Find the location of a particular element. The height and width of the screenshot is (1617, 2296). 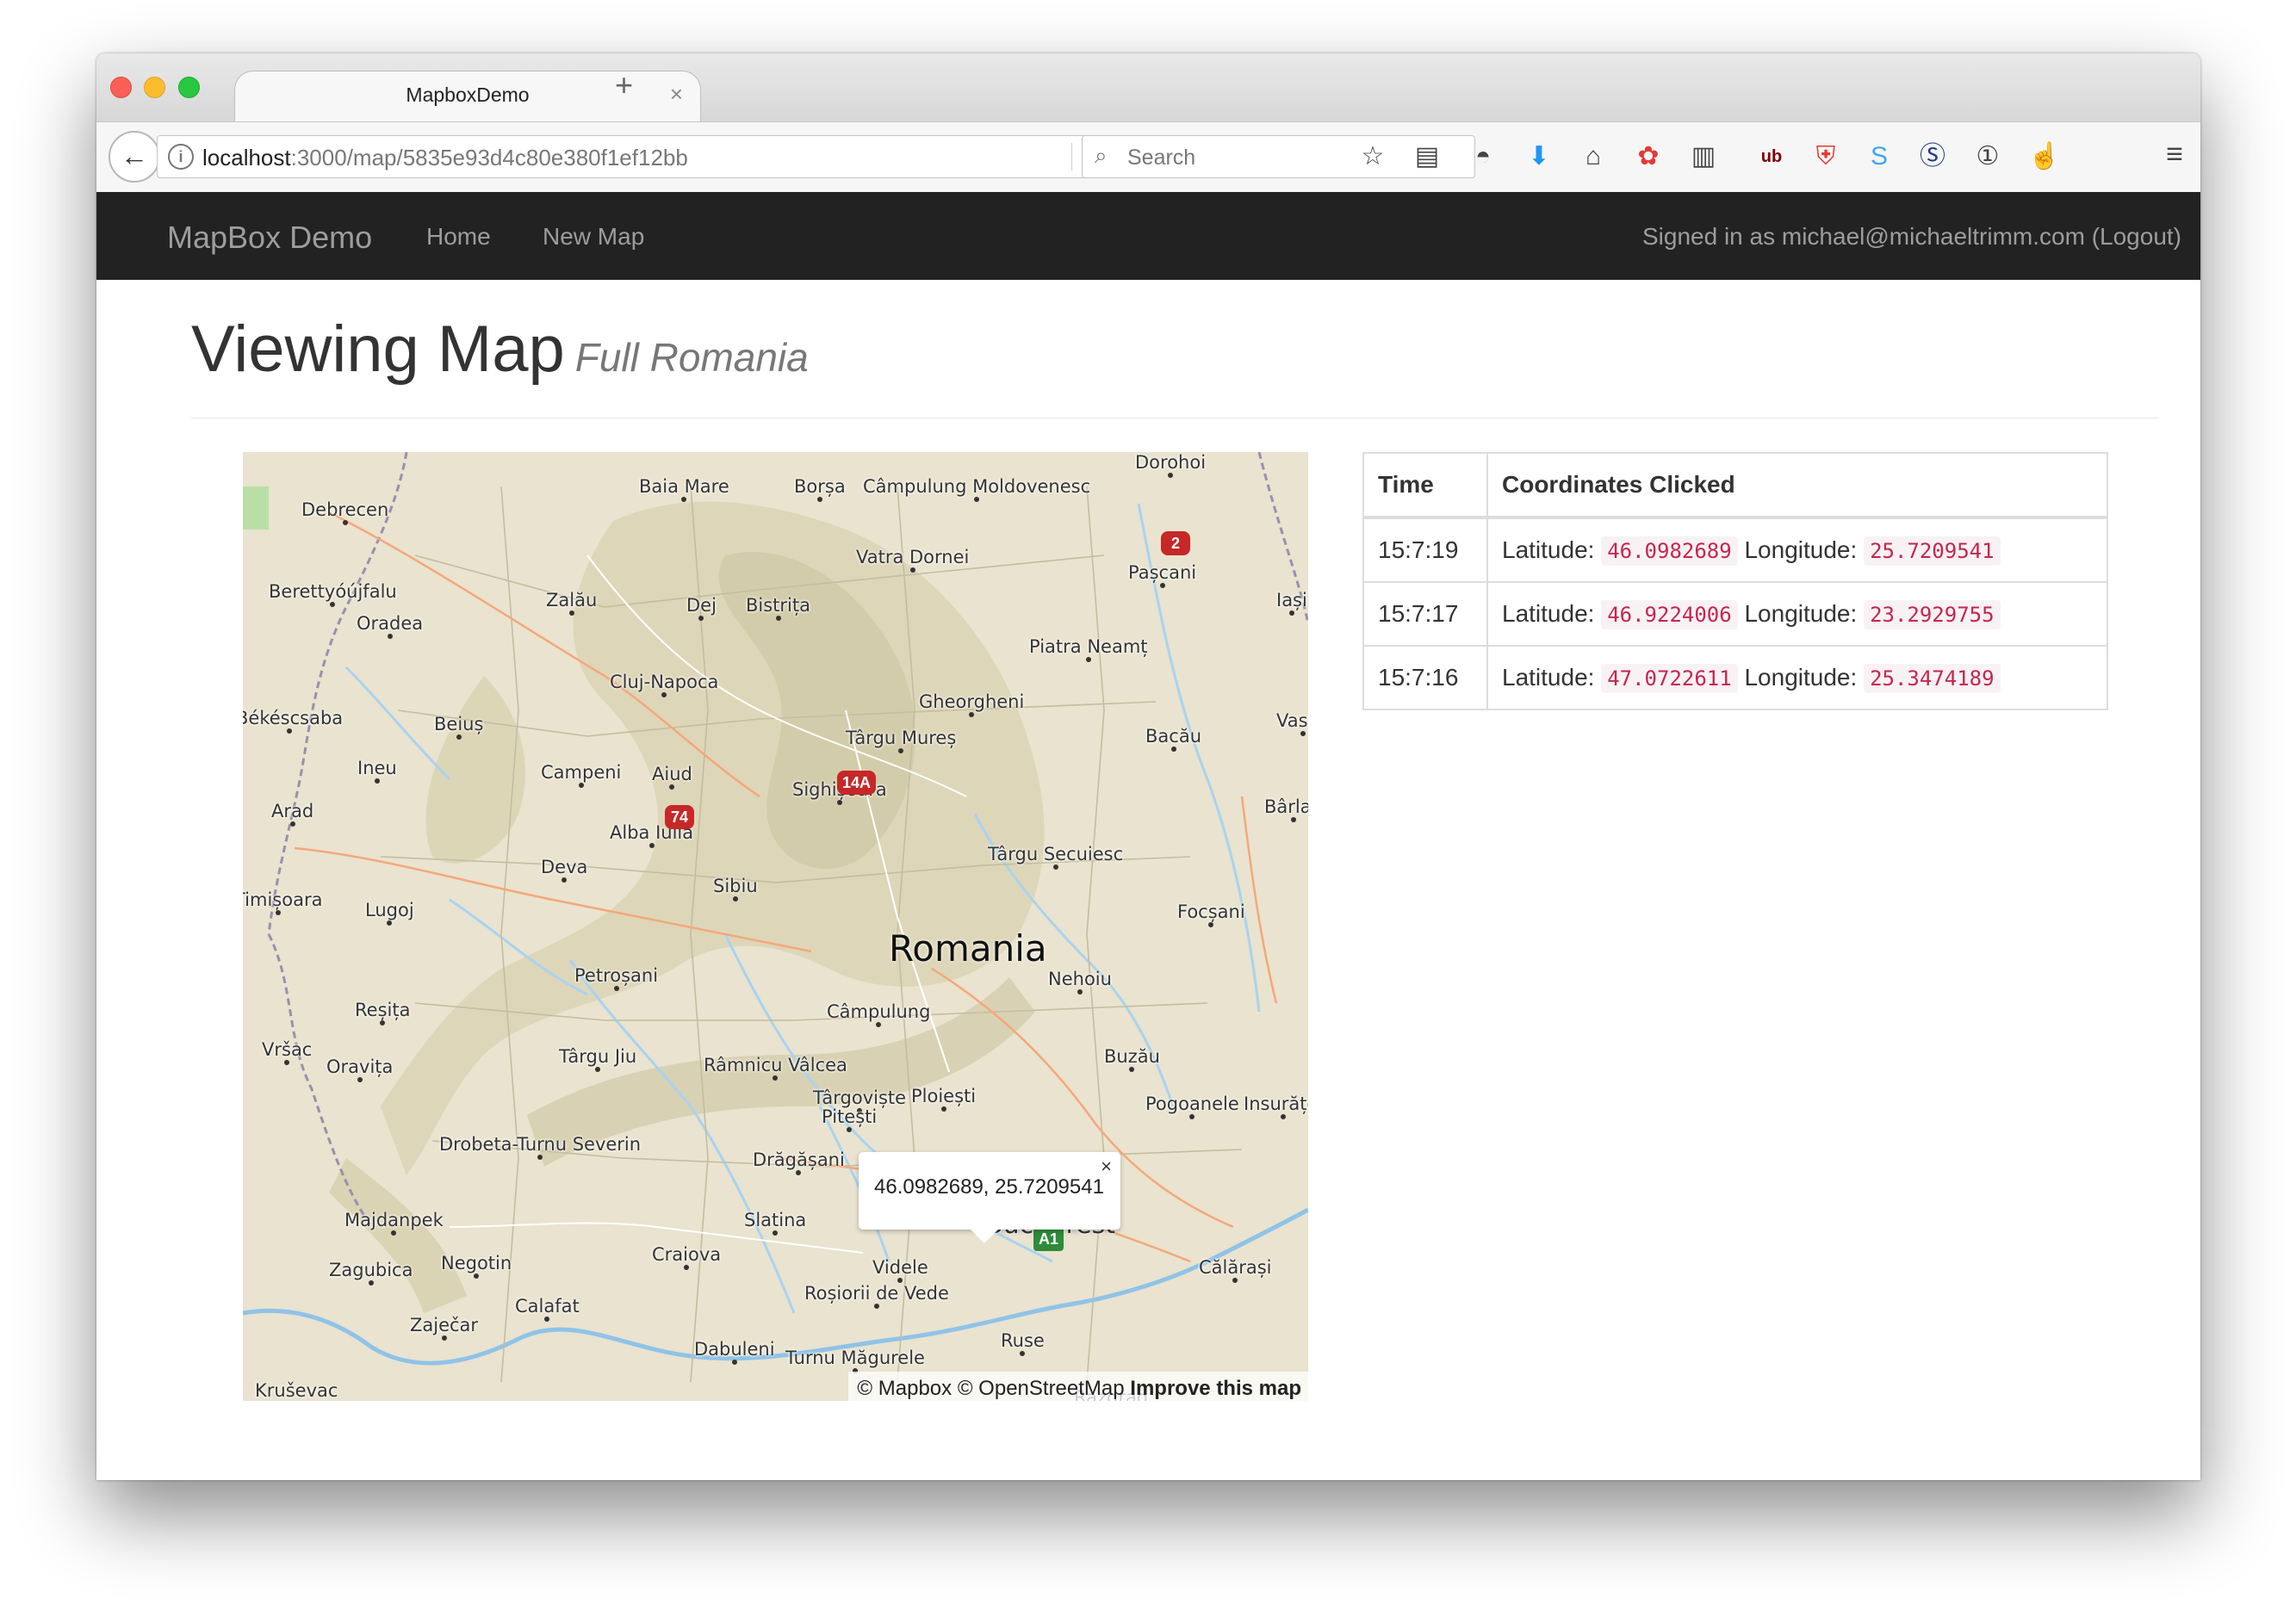

bookmark-star-icon: ☆ is located at coordinates (1373, 156).